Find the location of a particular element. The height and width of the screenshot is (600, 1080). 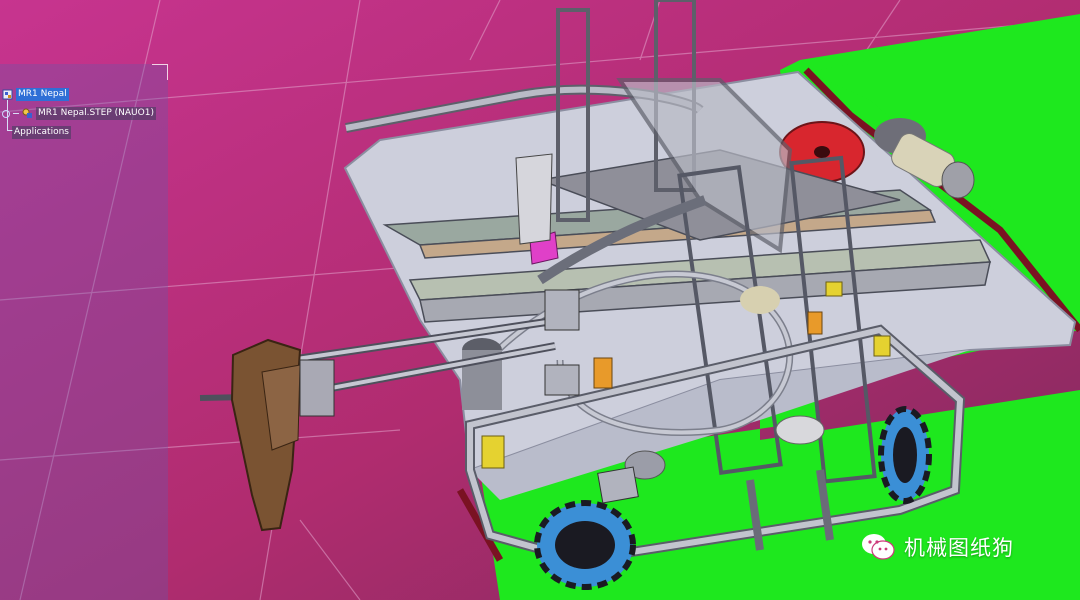

tree-connector is located at coordinates (16, 113).